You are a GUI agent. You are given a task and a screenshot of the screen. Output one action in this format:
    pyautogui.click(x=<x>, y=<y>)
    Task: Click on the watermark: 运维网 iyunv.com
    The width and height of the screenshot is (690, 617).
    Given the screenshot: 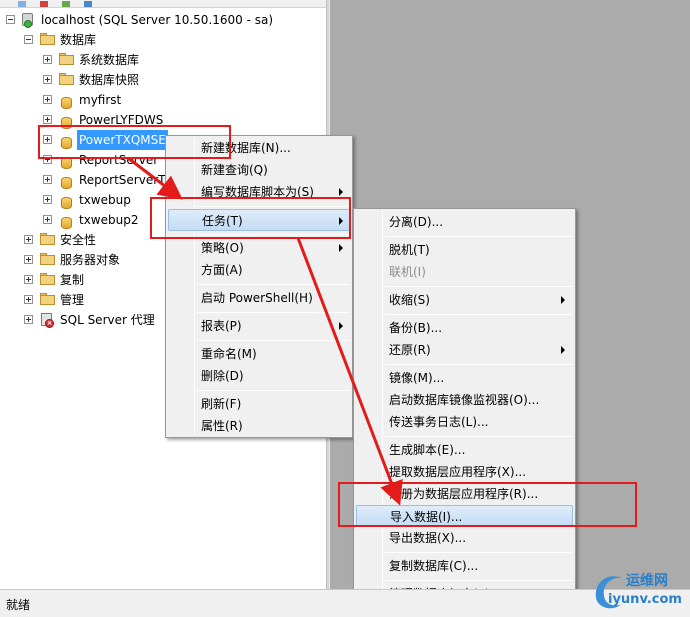 What is the action you would take?
    pyautogui.click(x=638, y=590)
    